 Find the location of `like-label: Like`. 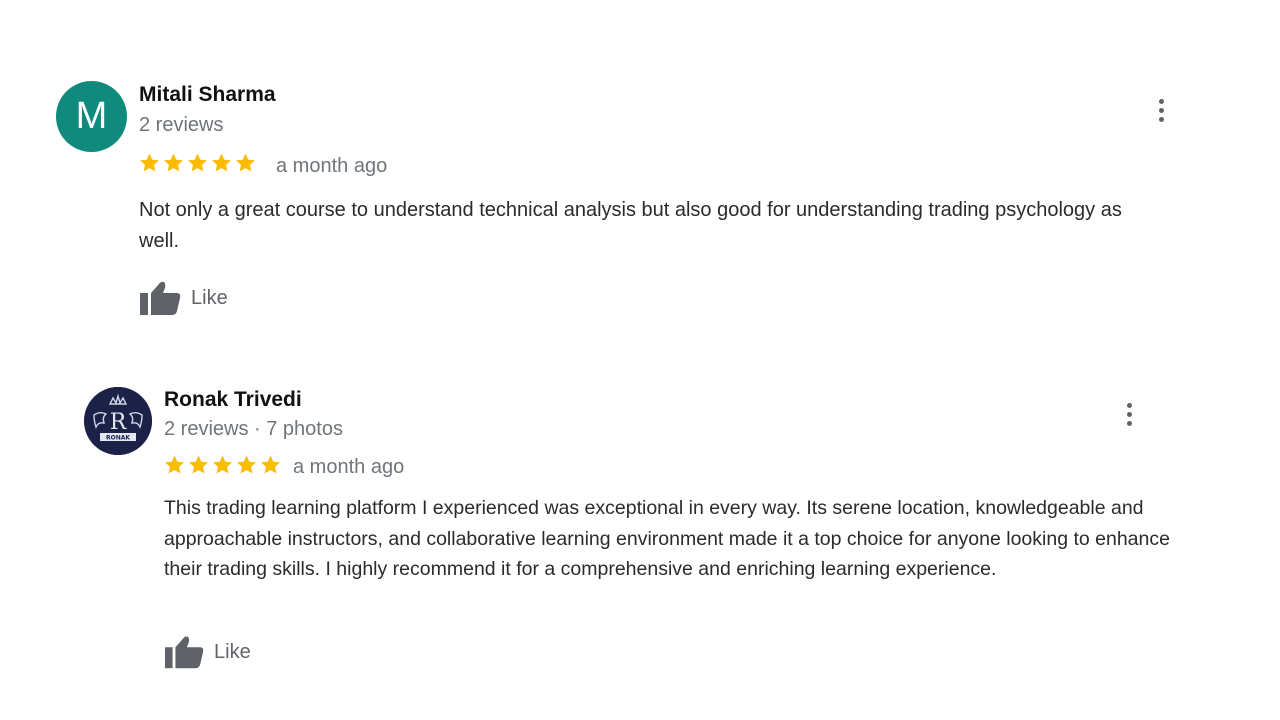

like-label: Like is located at coordinates (232, 651).